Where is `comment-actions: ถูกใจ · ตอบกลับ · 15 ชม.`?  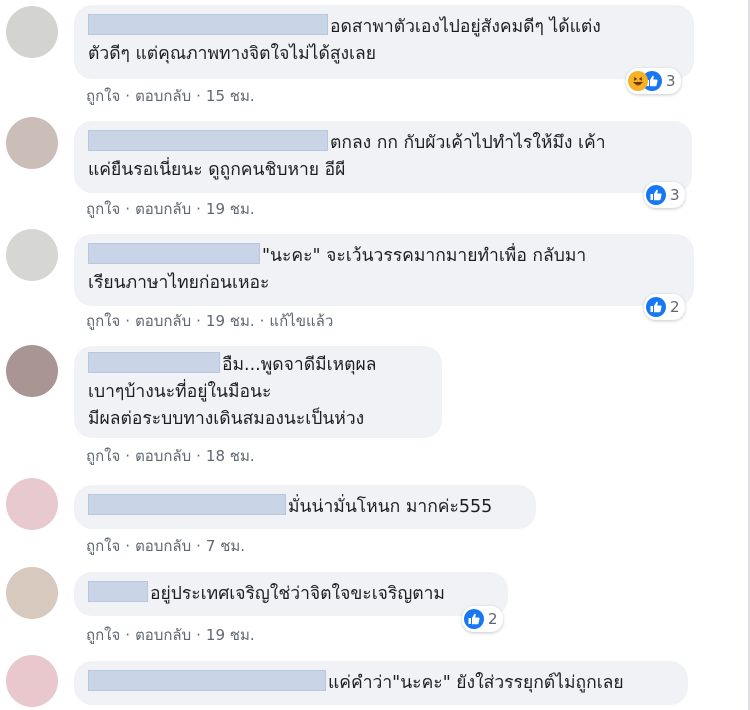
comment-actions: ถูกใจ · ตอบกลับ · 15 ชม. is located at coordinates (170, 96).